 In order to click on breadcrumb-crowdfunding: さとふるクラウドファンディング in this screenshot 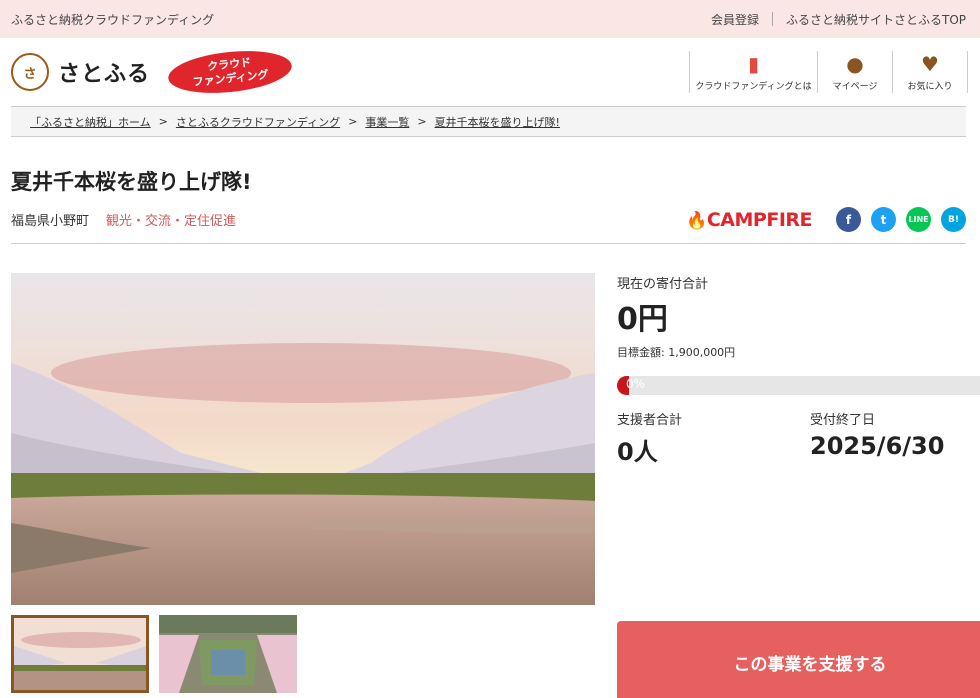, I will do `click(258, 122)`.